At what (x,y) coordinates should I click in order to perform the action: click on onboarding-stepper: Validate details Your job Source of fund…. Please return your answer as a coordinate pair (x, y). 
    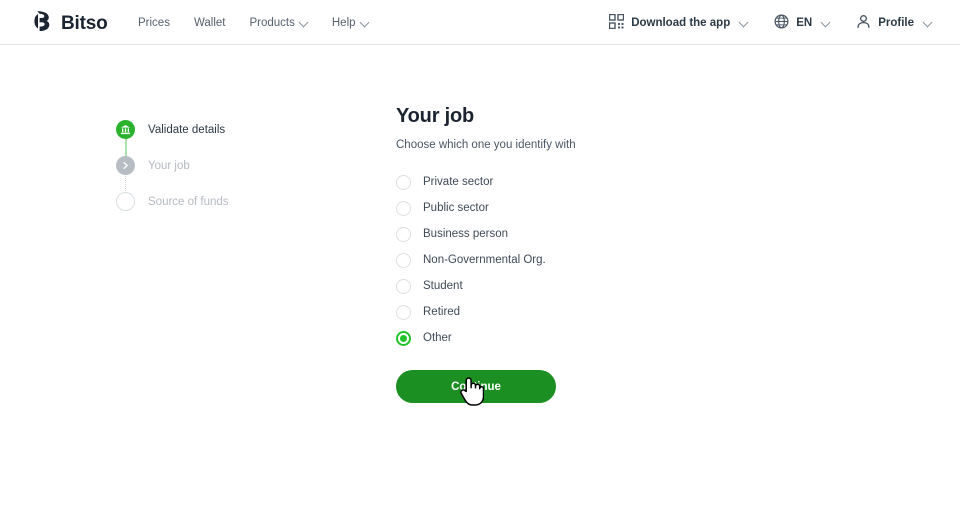
    Looking at the image, I should click on (236, 165).